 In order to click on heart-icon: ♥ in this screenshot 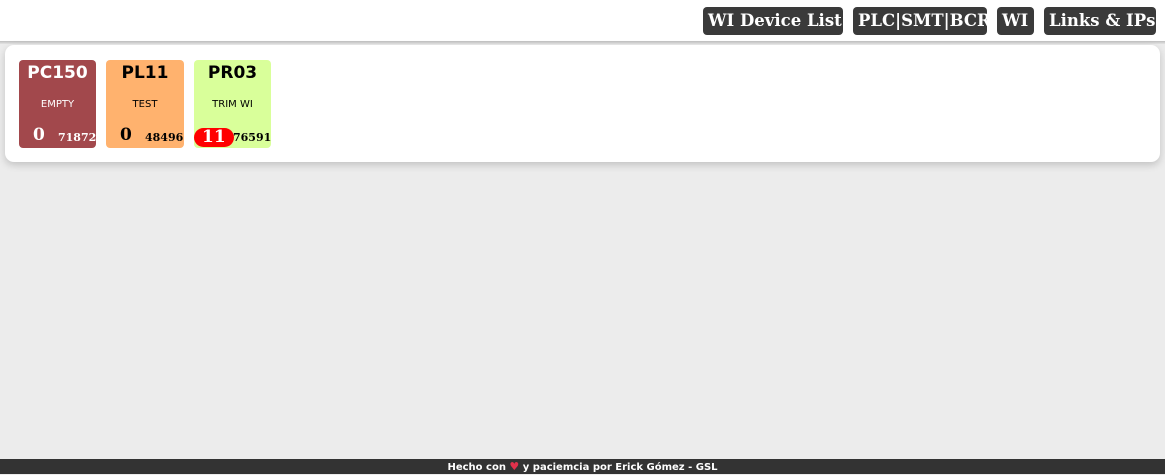, I will do `click(514, 466)`.